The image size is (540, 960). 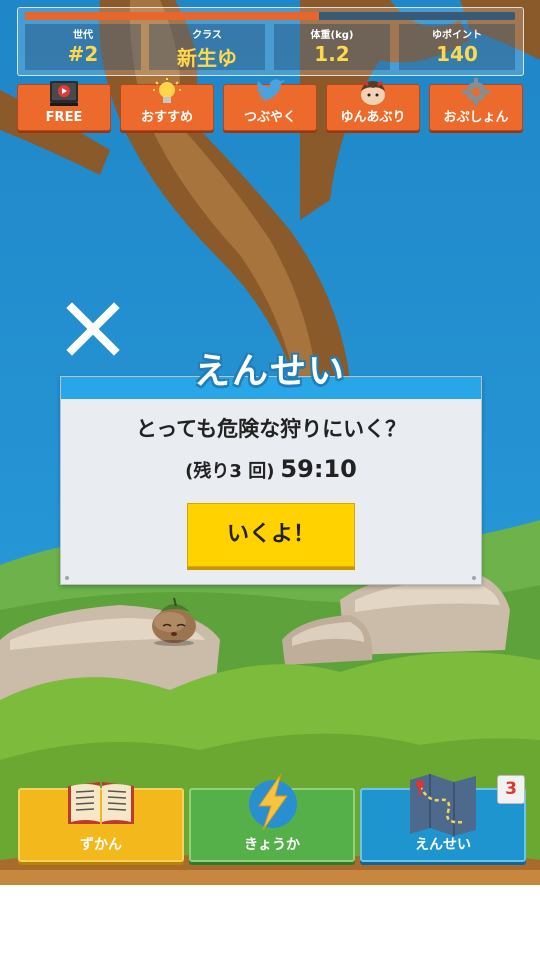 I want to click on go-button: いくよ！, so click(x=271, y=535).